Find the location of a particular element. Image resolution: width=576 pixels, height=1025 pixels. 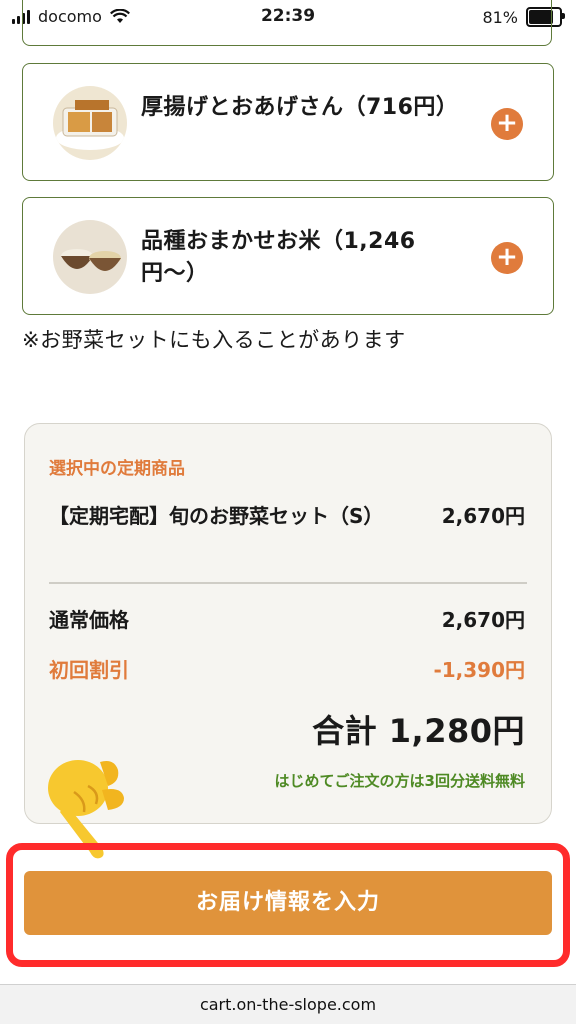

option-card-tofu: 厚揚げとおあげさん（716円） + is located at coordinates (288, 122).